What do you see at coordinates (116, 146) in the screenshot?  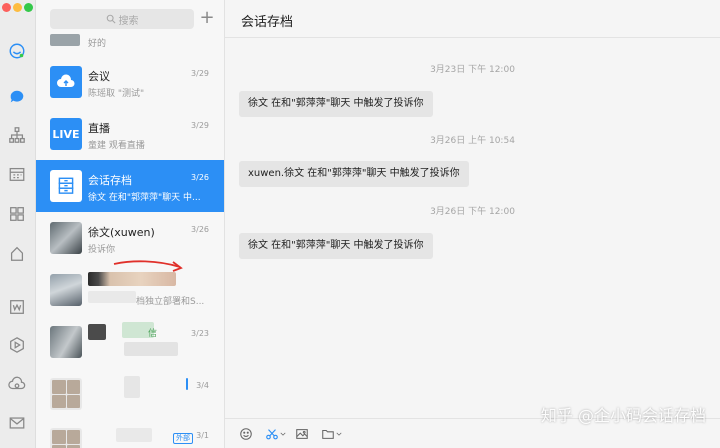 I see `list-item-preview: 童建 观看直播` at bounding box center [116, 146].